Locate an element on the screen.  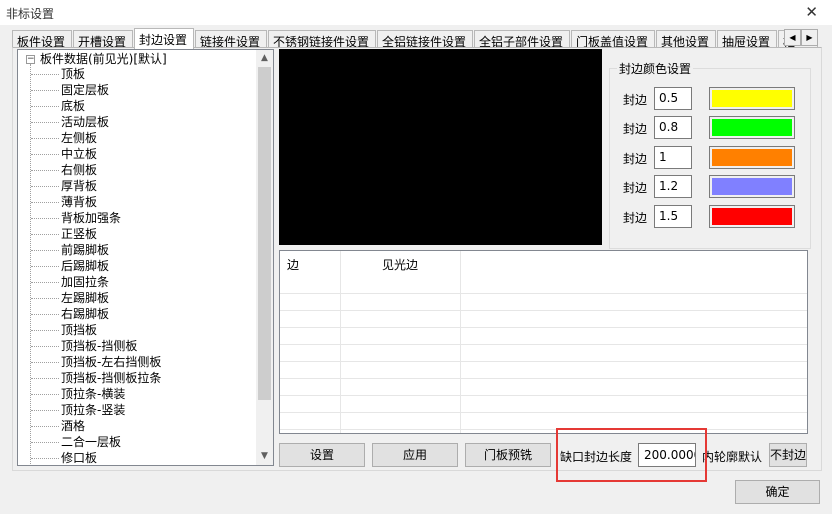
apply-button: 应用 is located at coordinates (415, 455).